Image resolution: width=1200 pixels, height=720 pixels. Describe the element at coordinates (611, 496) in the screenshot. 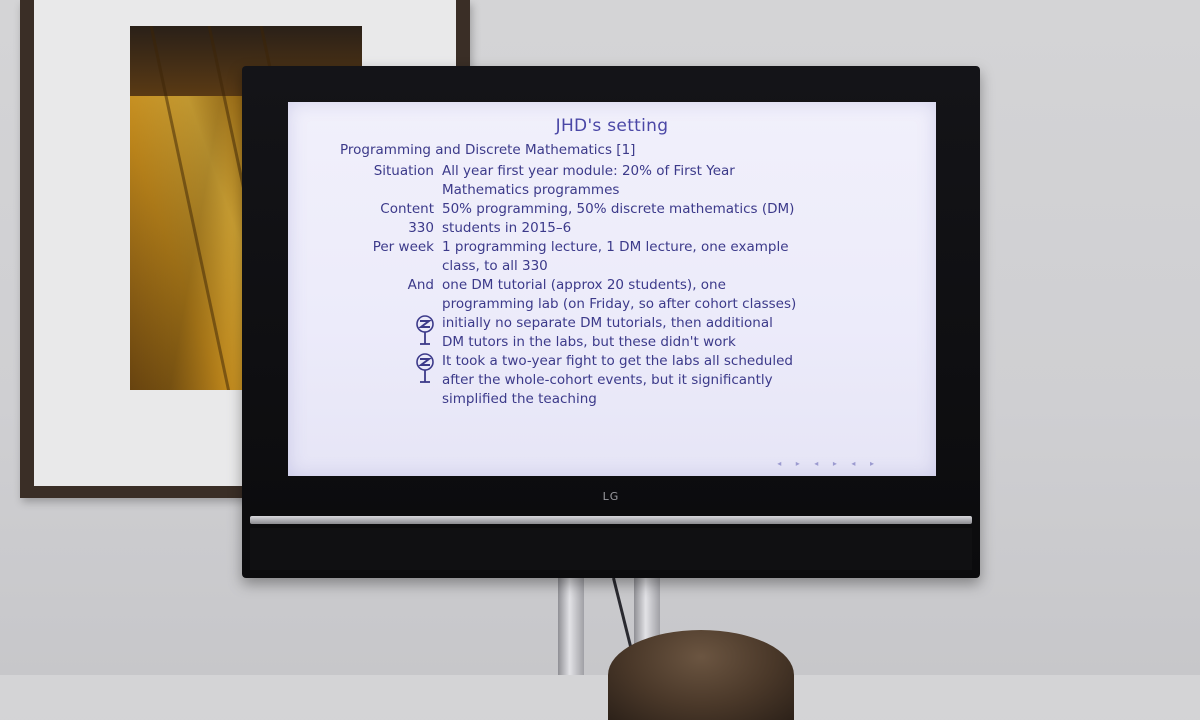

I see `tv-brand-logo: LG` at that location.